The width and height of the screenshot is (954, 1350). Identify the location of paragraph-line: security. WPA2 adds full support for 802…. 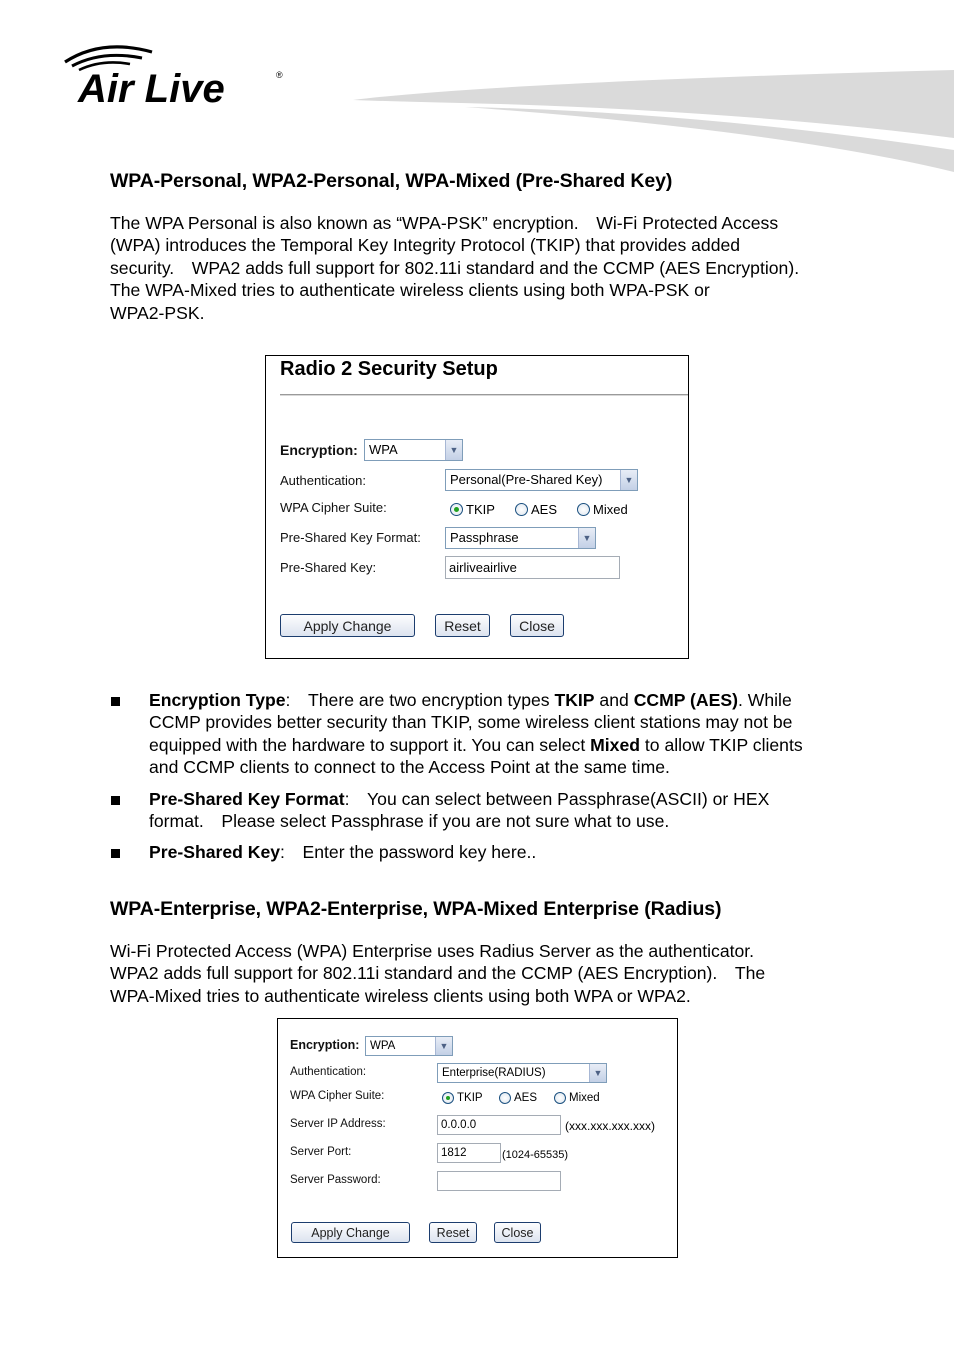
(455, 267).